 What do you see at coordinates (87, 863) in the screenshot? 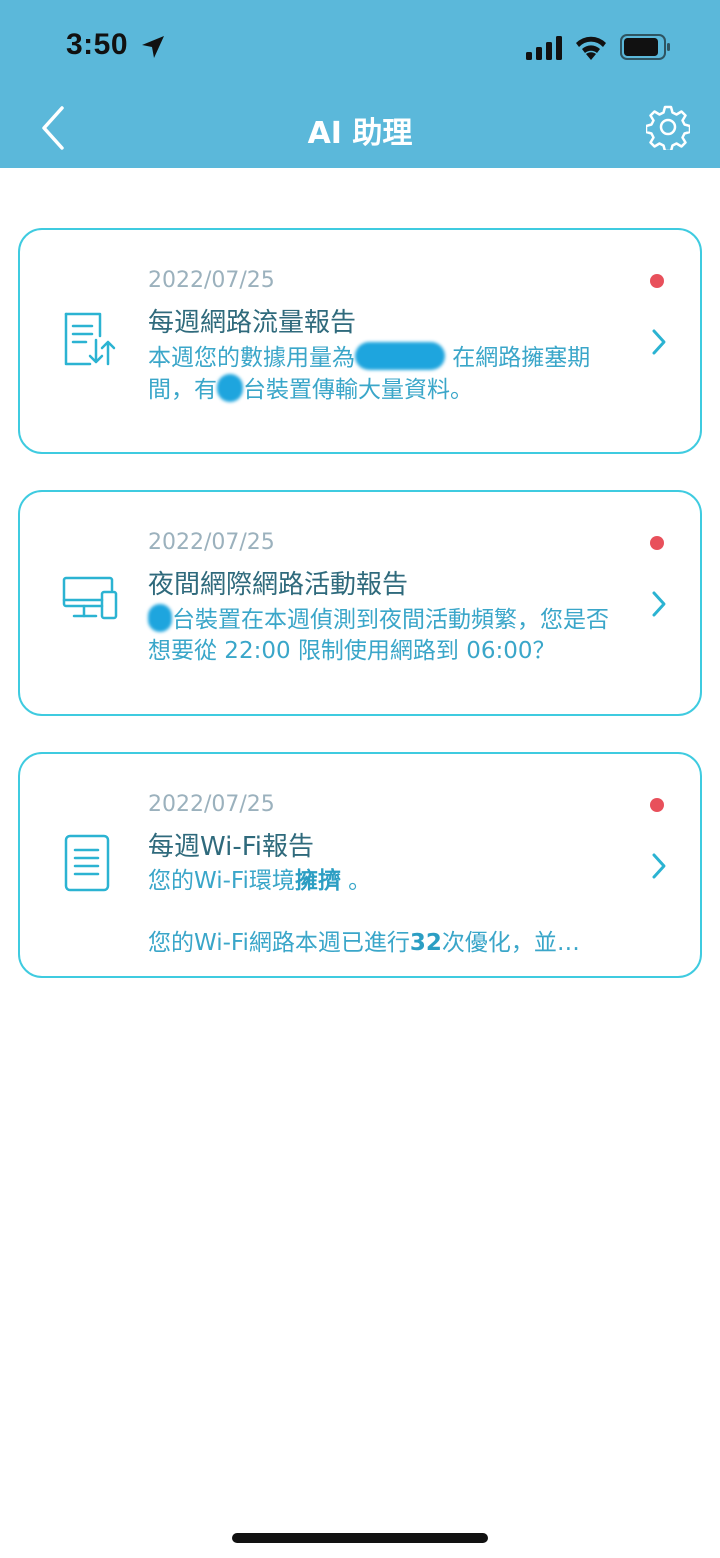
I see `document-icon` at bounding box center [87, 863].